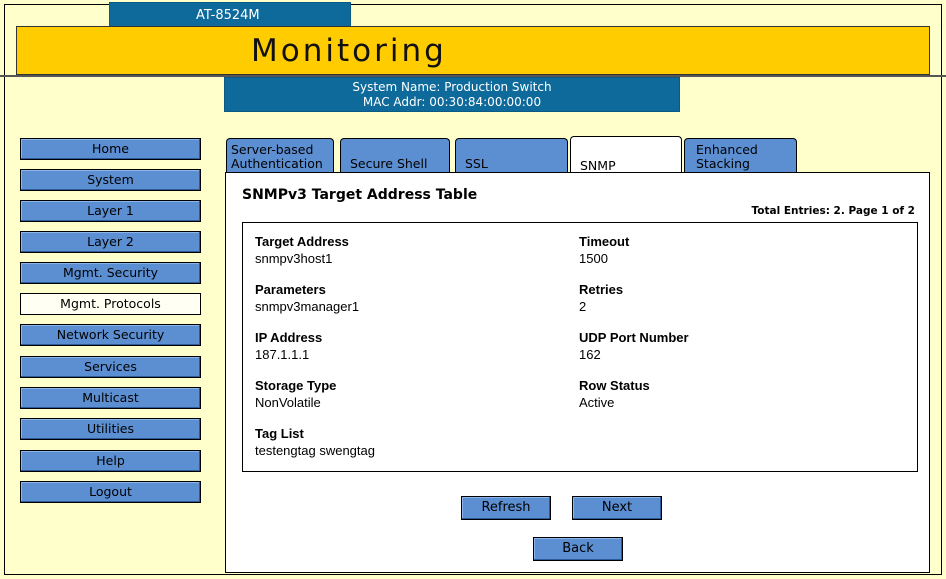  I want to click on field-label: Retries, so click(601, 289).